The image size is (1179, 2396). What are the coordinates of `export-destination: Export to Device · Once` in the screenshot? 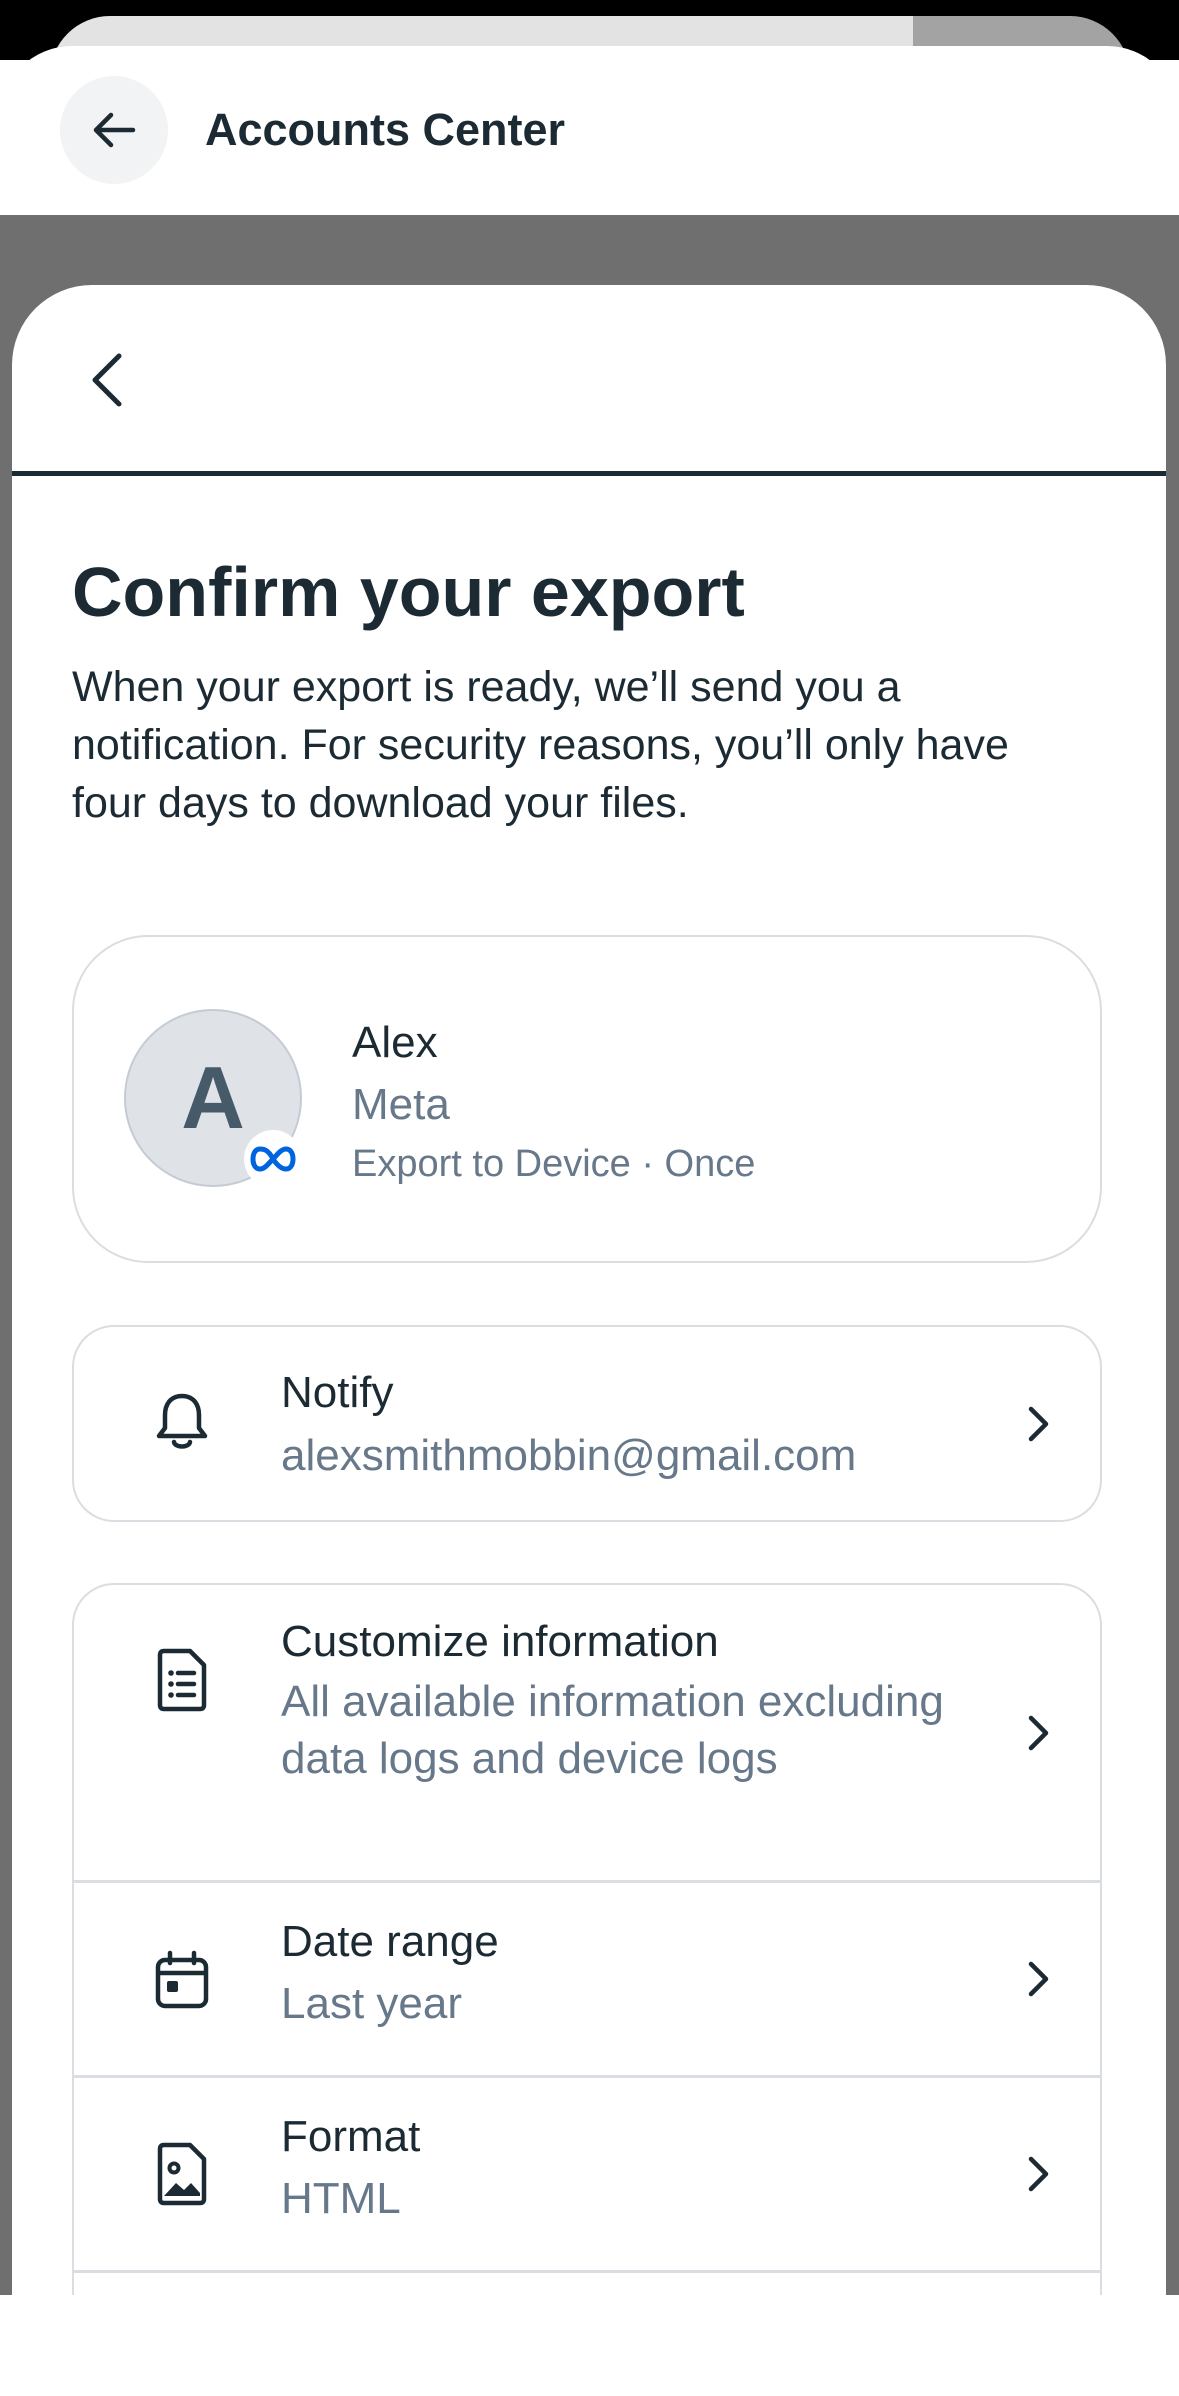 It's located at (554, 1164).